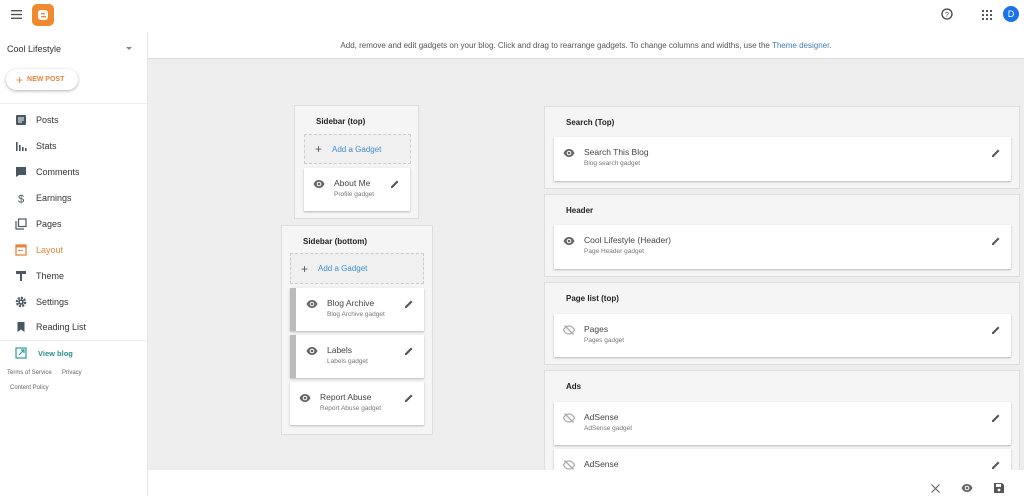  I want to click on posts-icon, so click(21, 120).